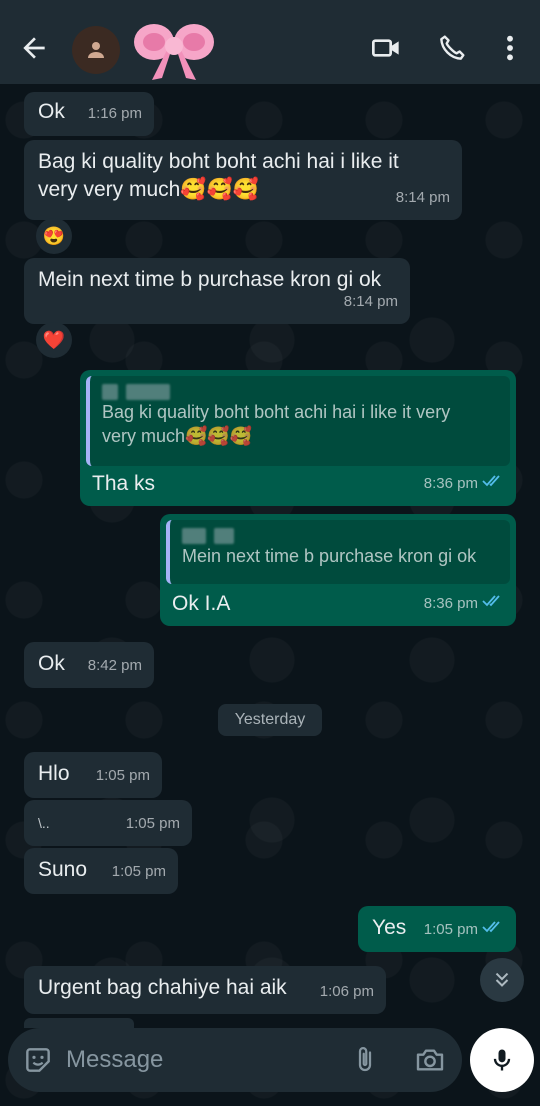  I want to click on more-options-icon, so click(512, 48).